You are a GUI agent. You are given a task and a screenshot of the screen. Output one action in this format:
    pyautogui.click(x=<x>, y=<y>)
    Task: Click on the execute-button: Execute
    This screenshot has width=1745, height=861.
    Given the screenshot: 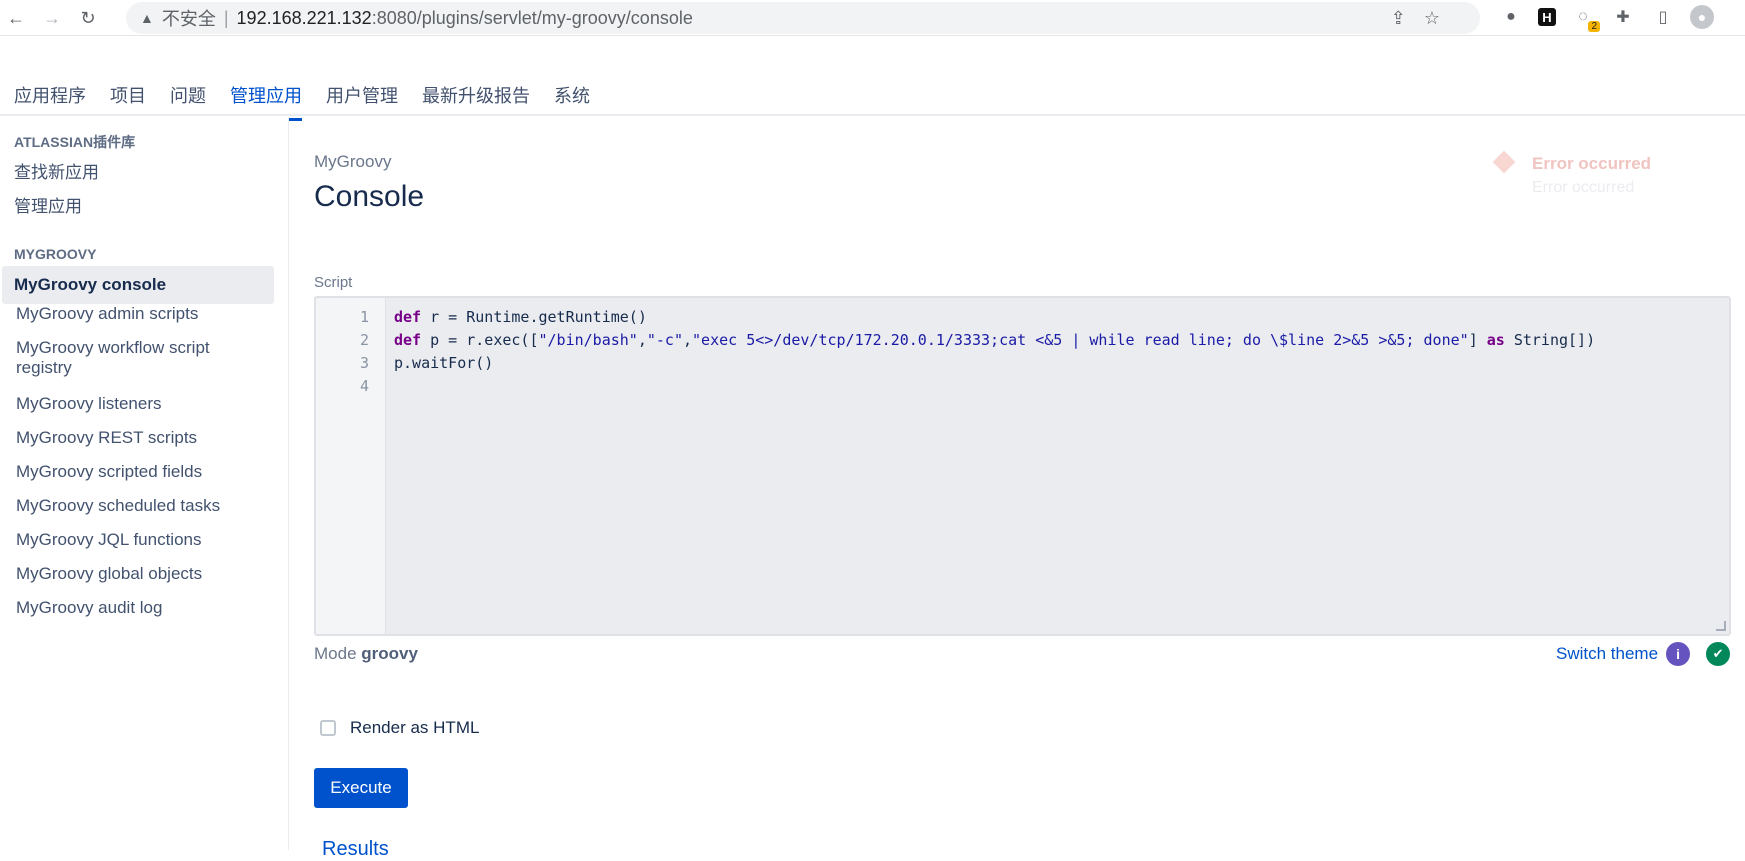 What is the action you would take?
    pyautogui.click(x=361, y=788)
    